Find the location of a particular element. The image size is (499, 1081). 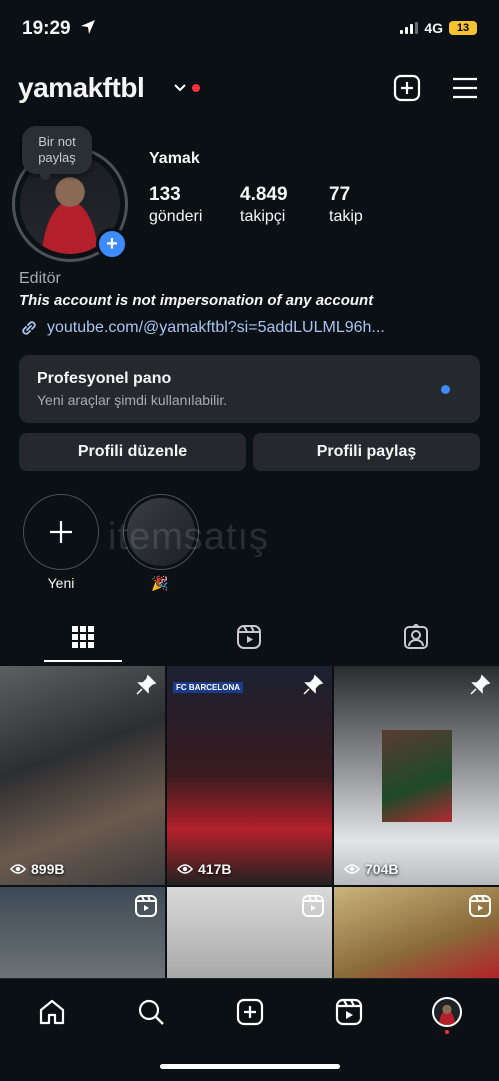

network-type: 4G is located at coordinates (433, 28).